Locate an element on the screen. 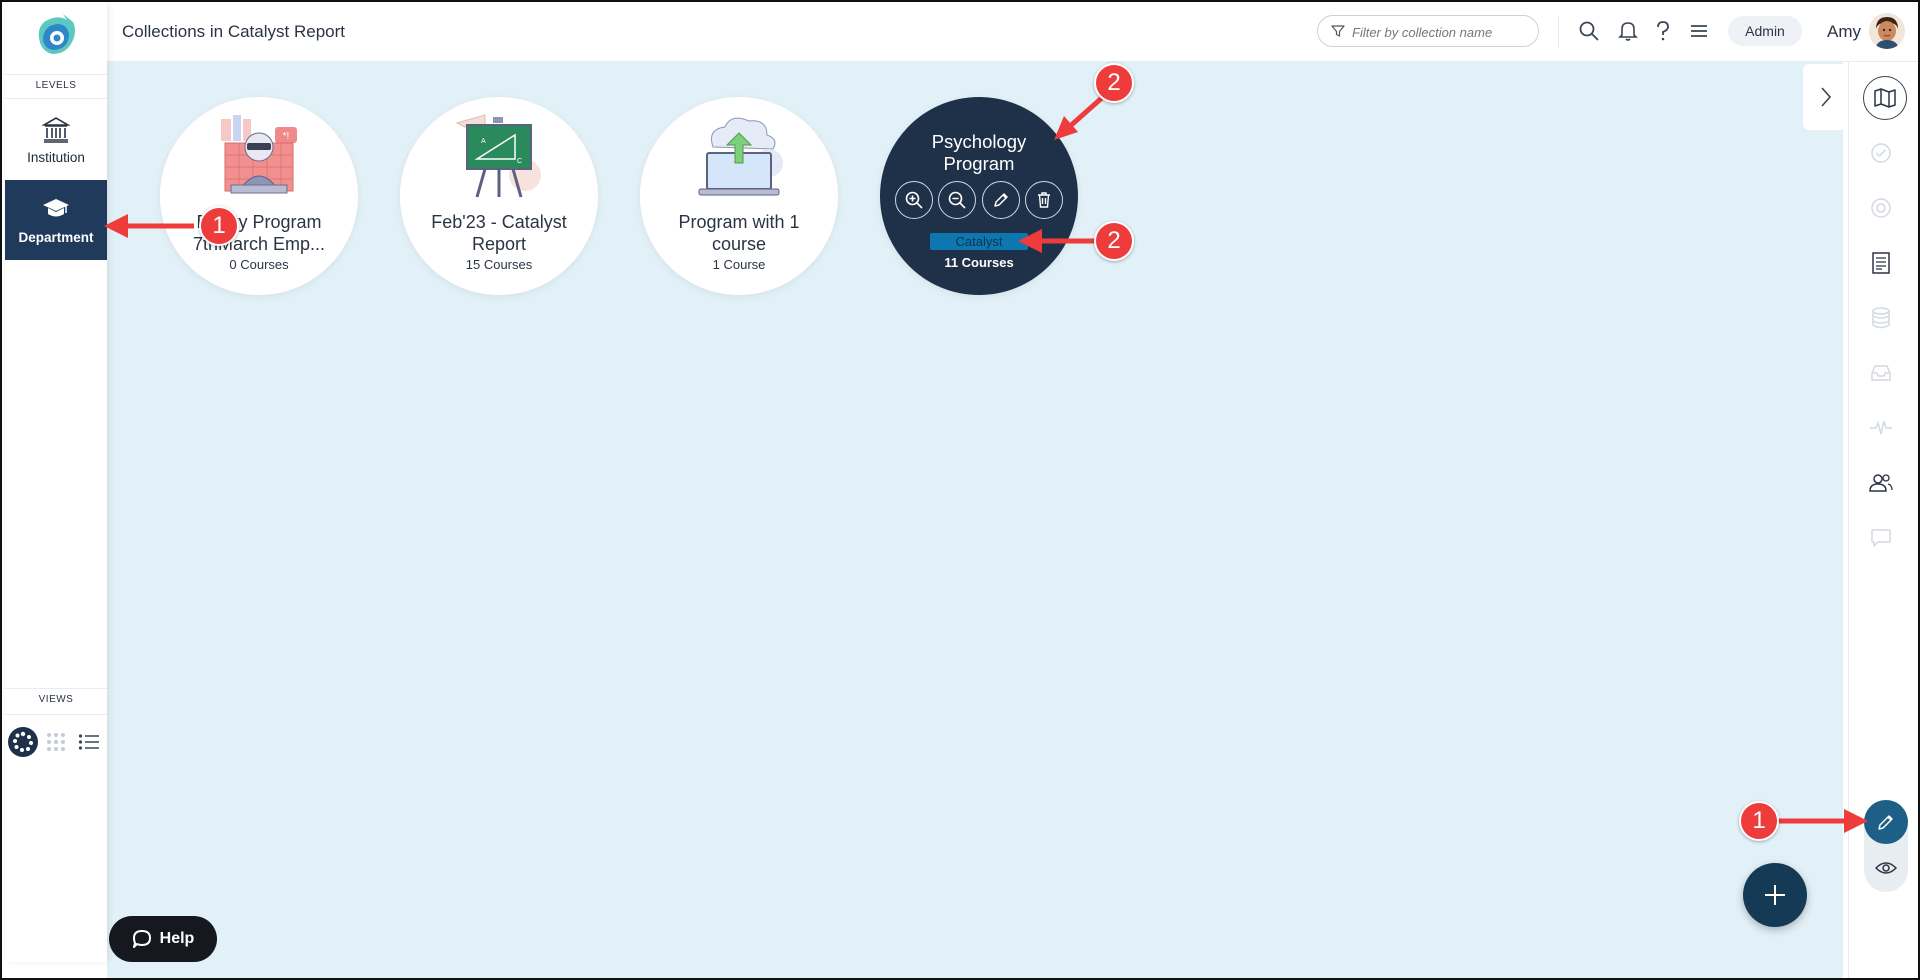 This screenshot has width=1920, height=980. chevron-right-icon is located at coordinates (1826, 97).